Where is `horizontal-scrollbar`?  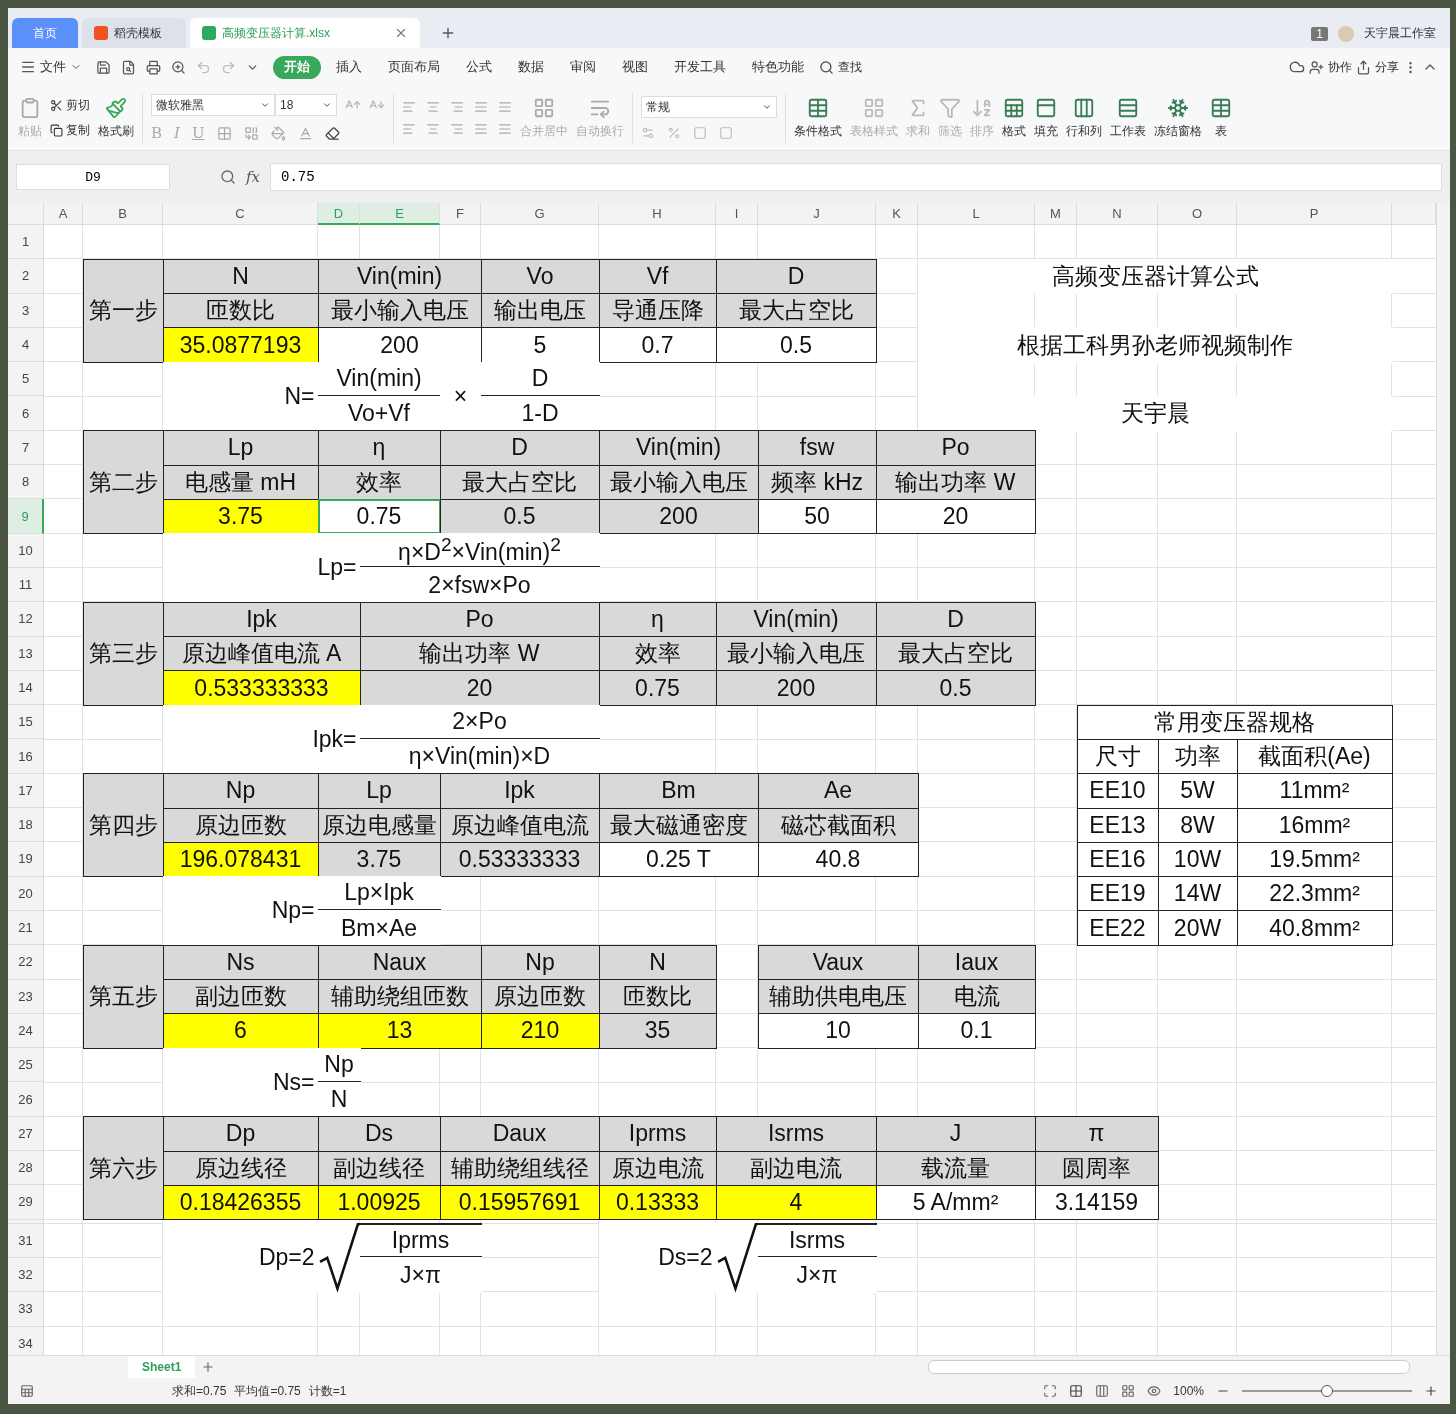
horizontal-scrollbar is located at coordinates (1169, 1367).